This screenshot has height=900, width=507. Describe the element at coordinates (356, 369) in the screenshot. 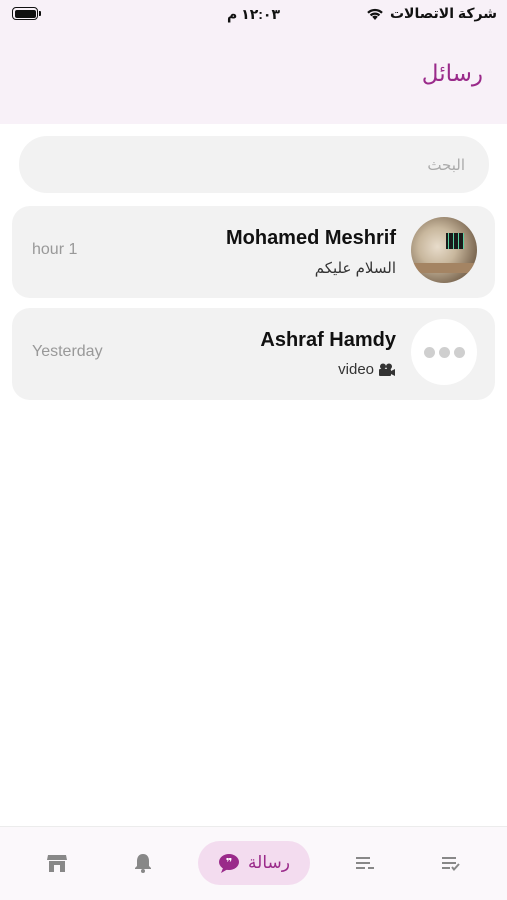

I see `message-preview-text: video` at that location.